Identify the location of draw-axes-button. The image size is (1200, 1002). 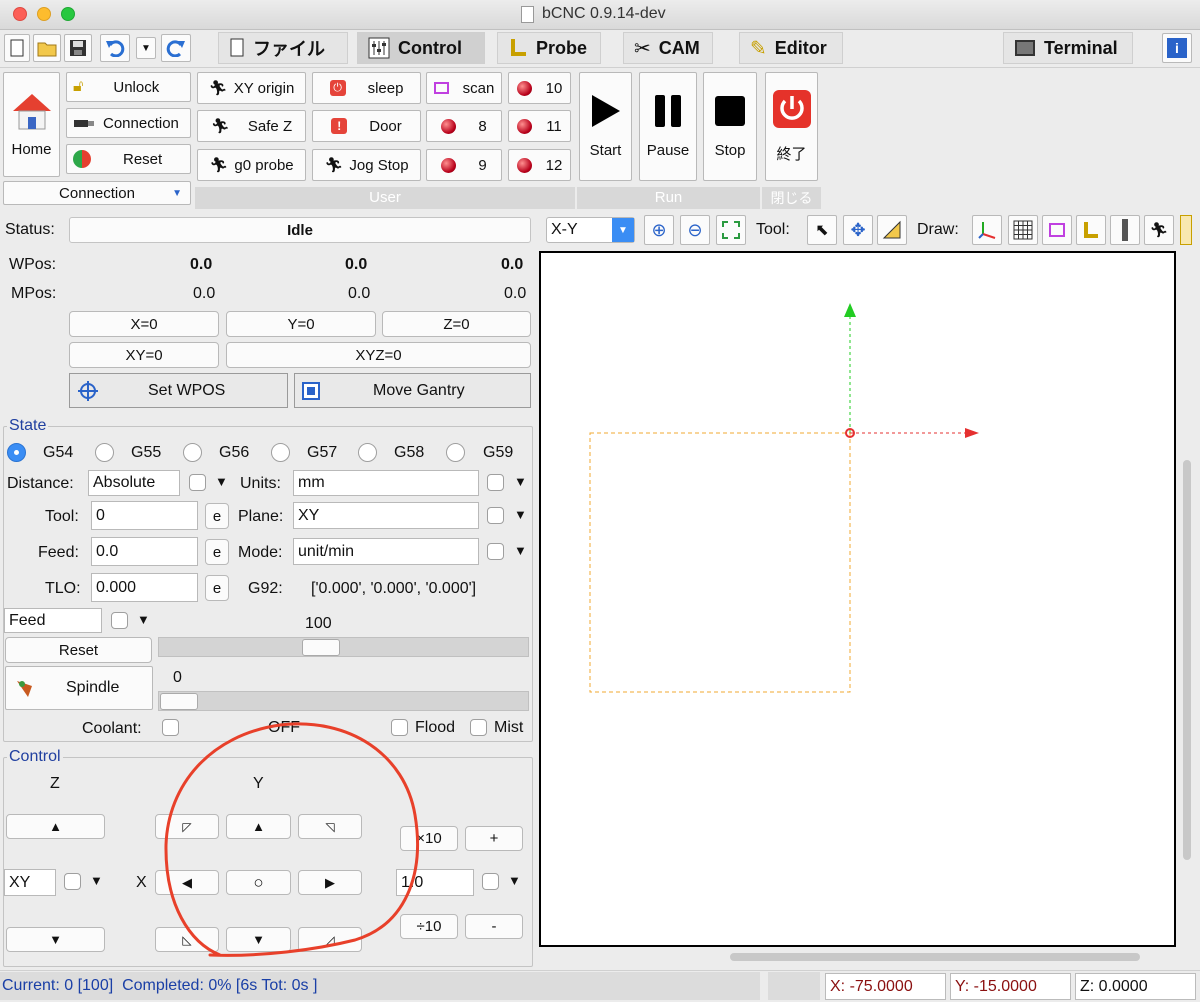
(987, 230).